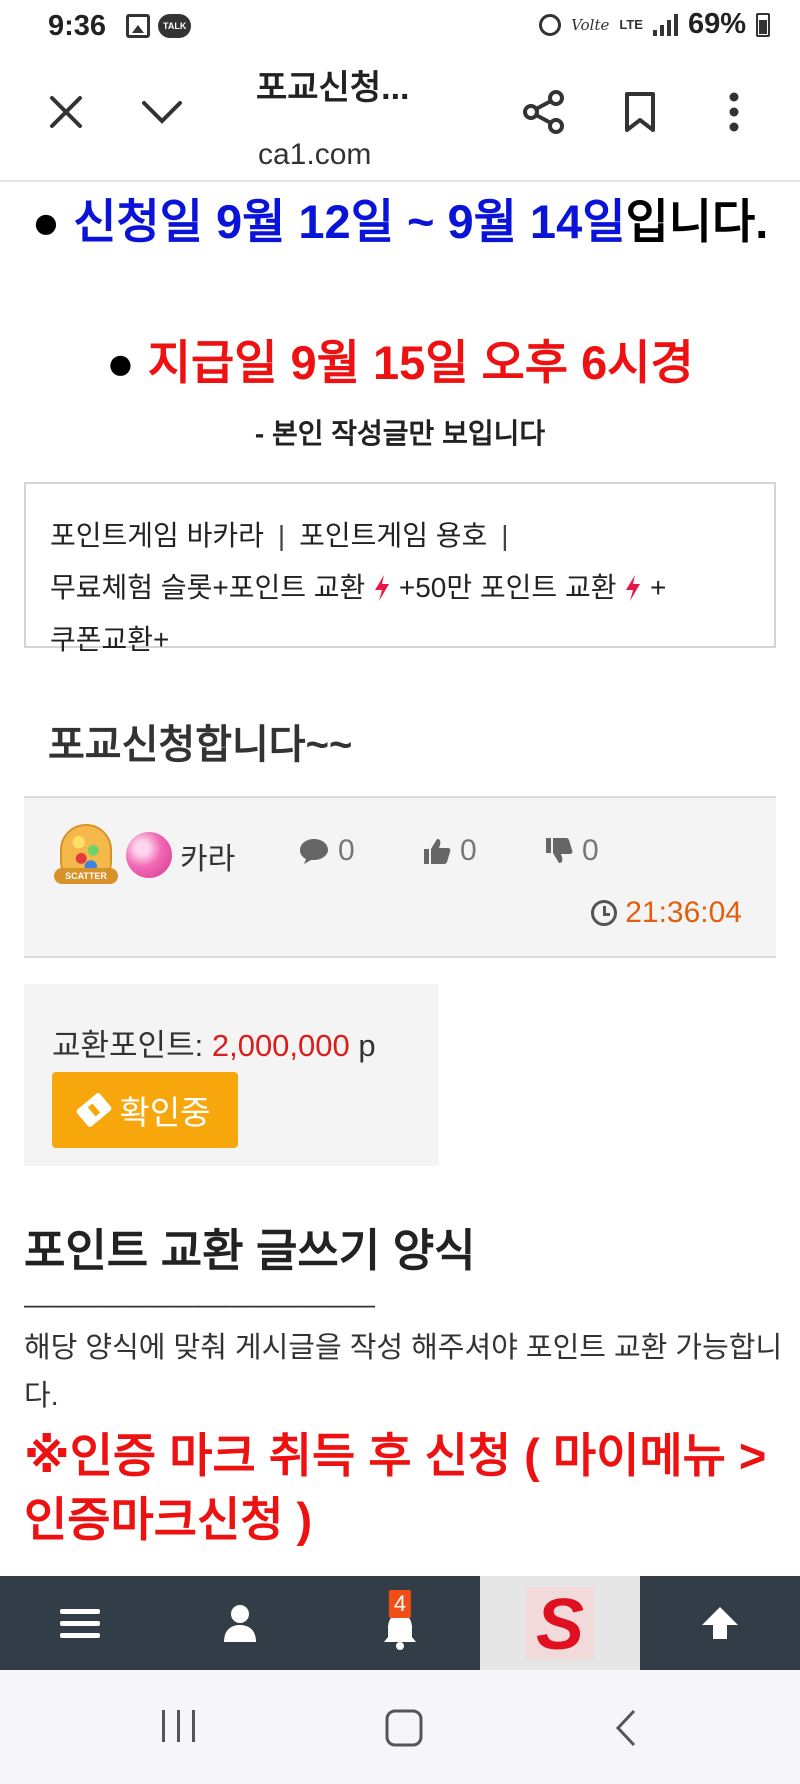 This screenshot has height=1784, width=800. Describe the element at coordinates (590, 24) in the screenshot. I see `volte-indicator: Volte` at that location.